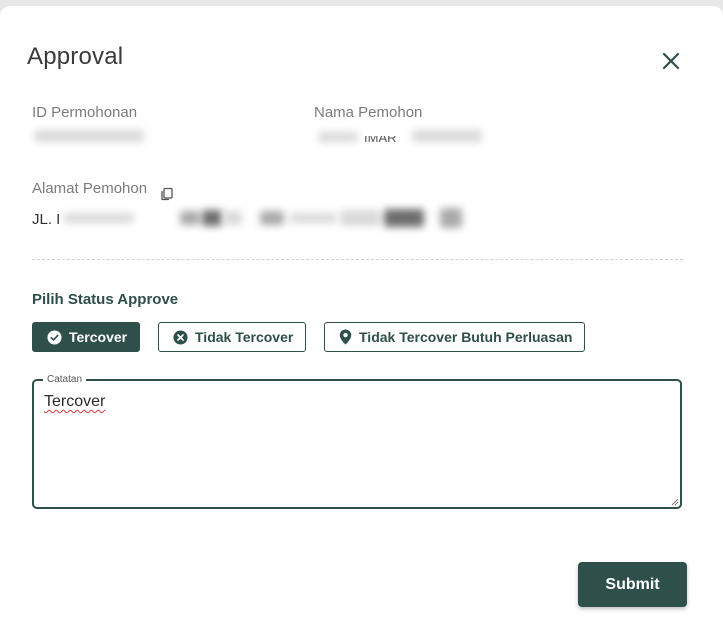  I want to click on nama-pemohon-value-partial: IMAR, so click(380, 137).